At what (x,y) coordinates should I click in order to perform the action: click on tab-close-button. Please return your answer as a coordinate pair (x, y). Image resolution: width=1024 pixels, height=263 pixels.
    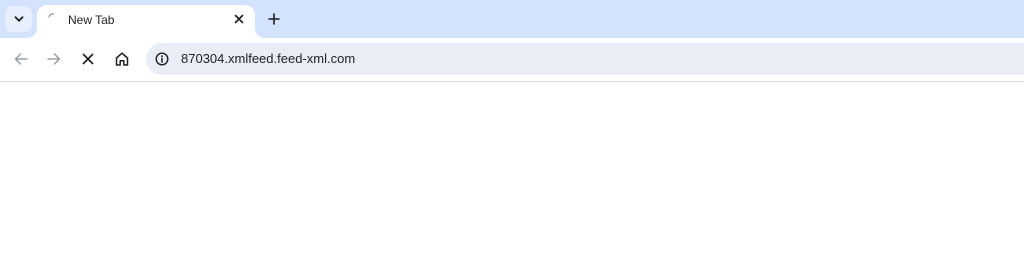
    Looking at the image, I should click on (239, 19).